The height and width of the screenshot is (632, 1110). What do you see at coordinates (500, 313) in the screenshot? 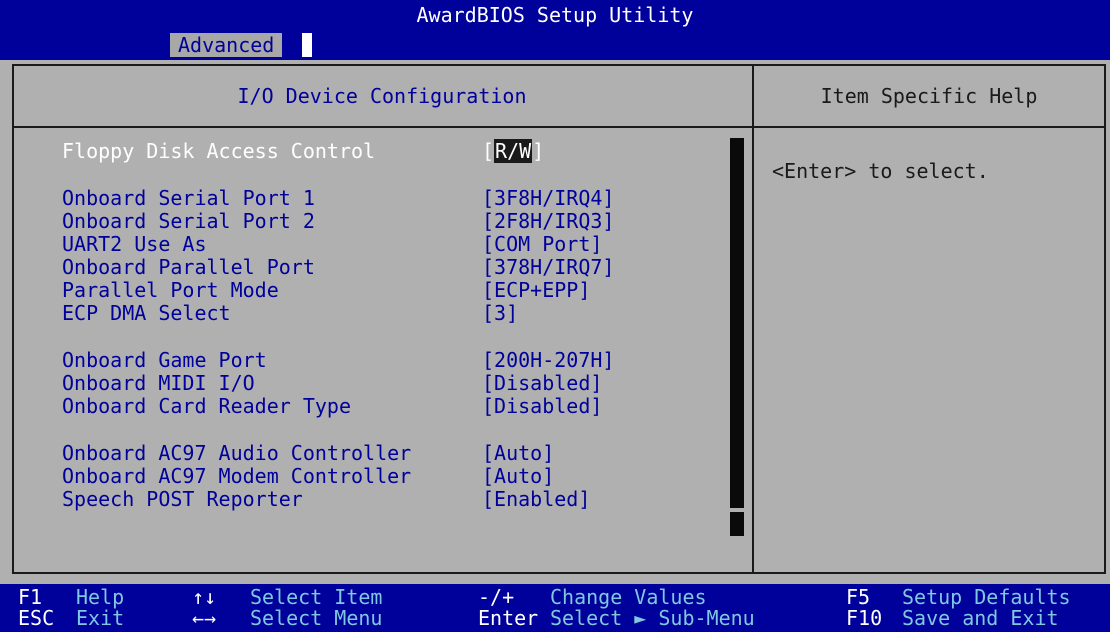
I see `setting-value: [3]` at bounding box center [500, 313].